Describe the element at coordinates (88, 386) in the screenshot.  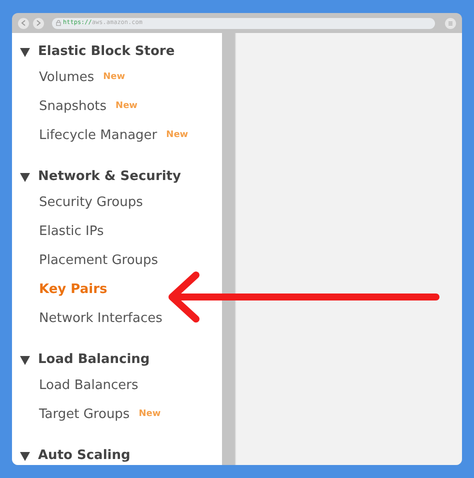
I see `nav-link: Load Balancers` at that location.